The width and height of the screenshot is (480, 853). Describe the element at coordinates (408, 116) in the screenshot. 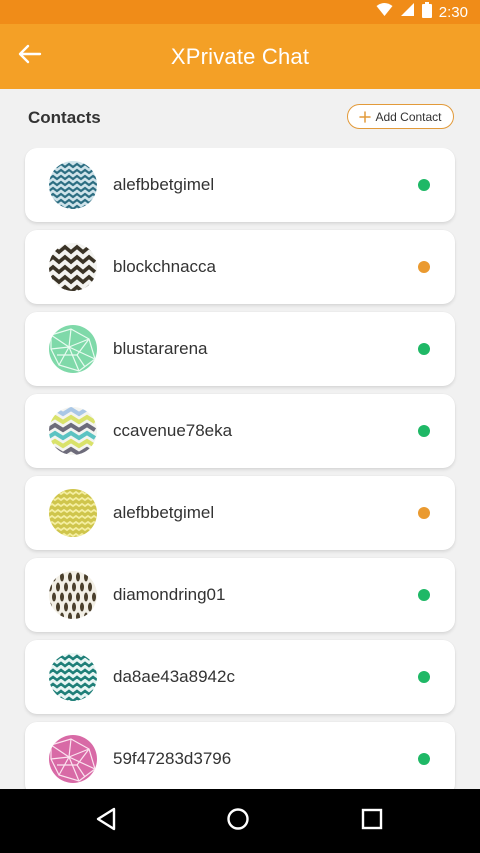

I see `add-contact-label: Add Contact` at that location.